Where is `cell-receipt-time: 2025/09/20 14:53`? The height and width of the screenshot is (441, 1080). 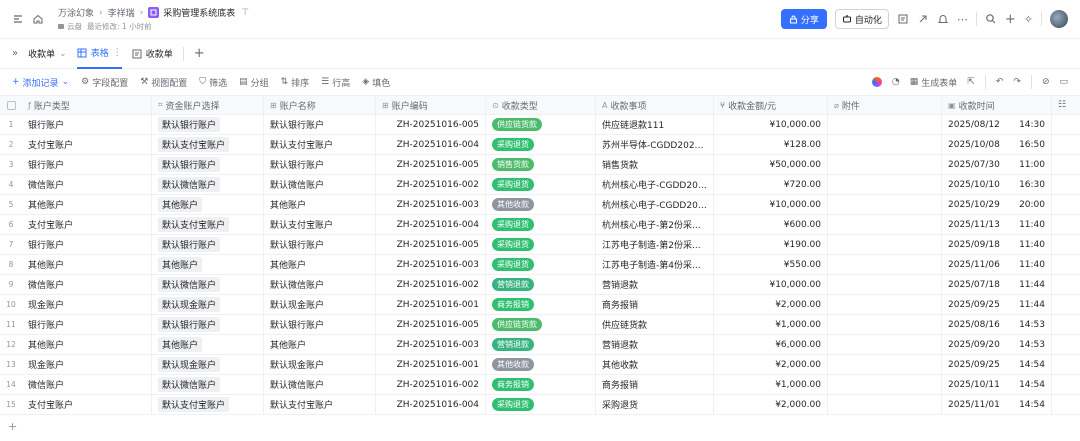
cell-receipt-time: 2025/09/20 14:53 is located at coordinates (997, 344).